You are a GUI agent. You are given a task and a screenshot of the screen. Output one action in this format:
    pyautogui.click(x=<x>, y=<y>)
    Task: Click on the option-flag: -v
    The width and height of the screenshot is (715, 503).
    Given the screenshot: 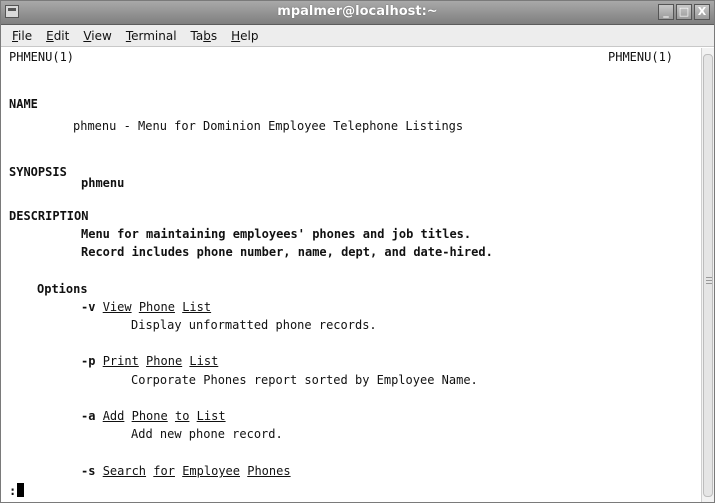 What is the action you would take?
    pyautogui.click(x=88, y=307)
    